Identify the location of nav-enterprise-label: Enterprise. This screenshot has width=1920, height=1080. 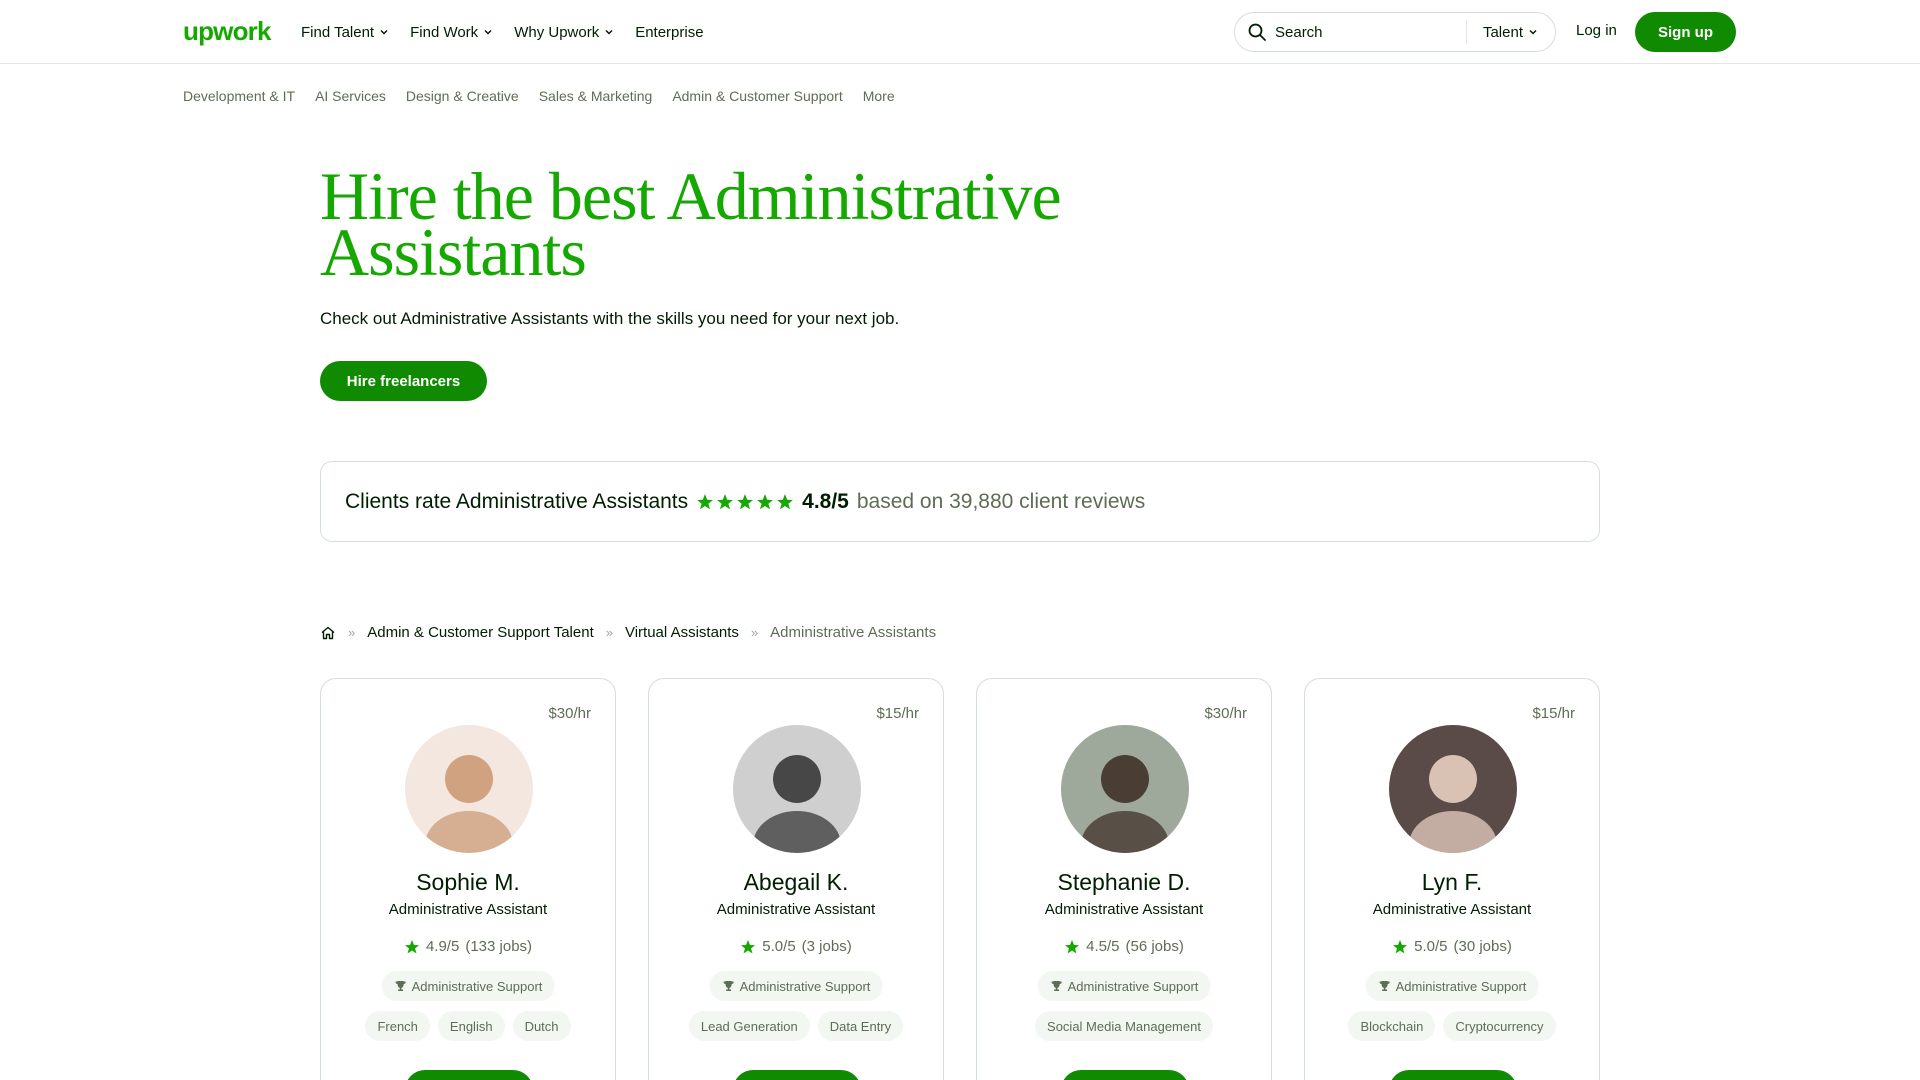
(669, 32).